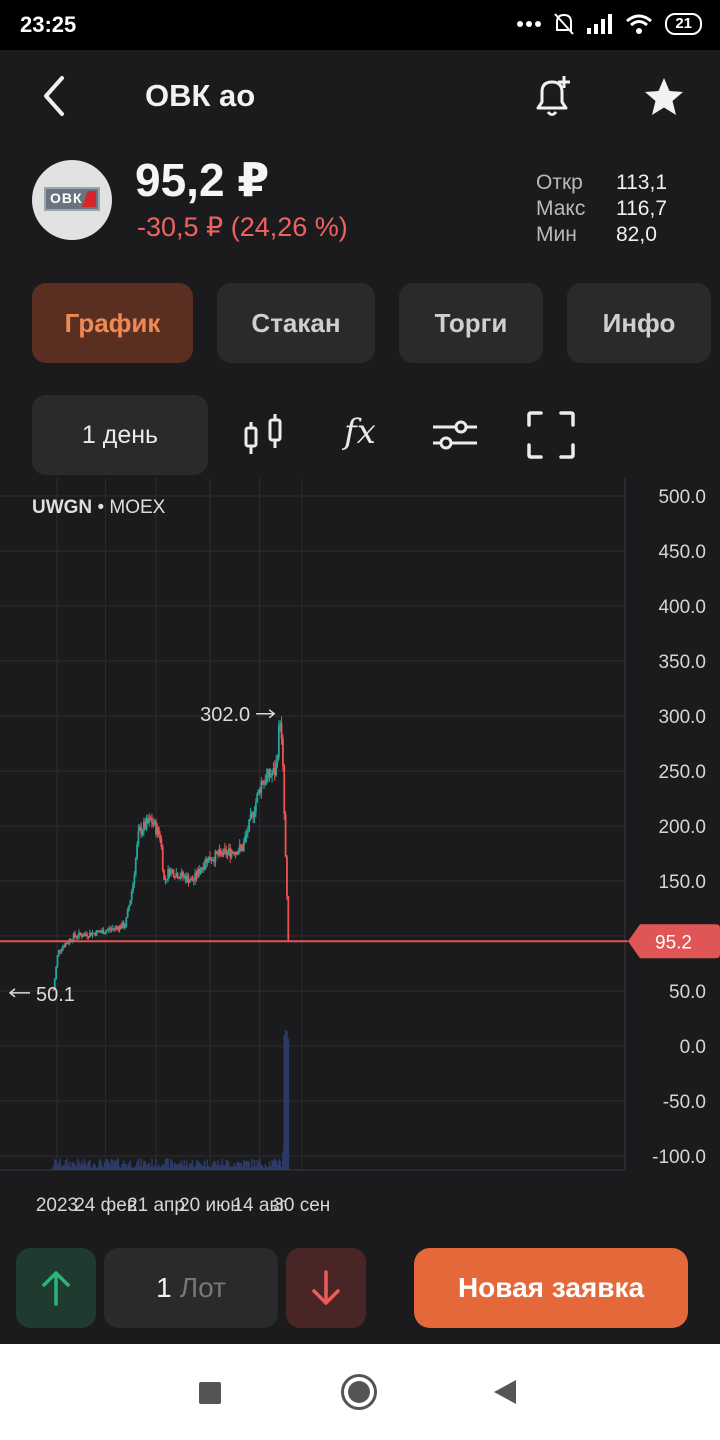 Image resolution: width=720 pixels, height=1440 pixels. What do you see at coordinates (210, 1393) in the screenshot?
I see `recent-apps-icon` at bounding box center [210, 1393].